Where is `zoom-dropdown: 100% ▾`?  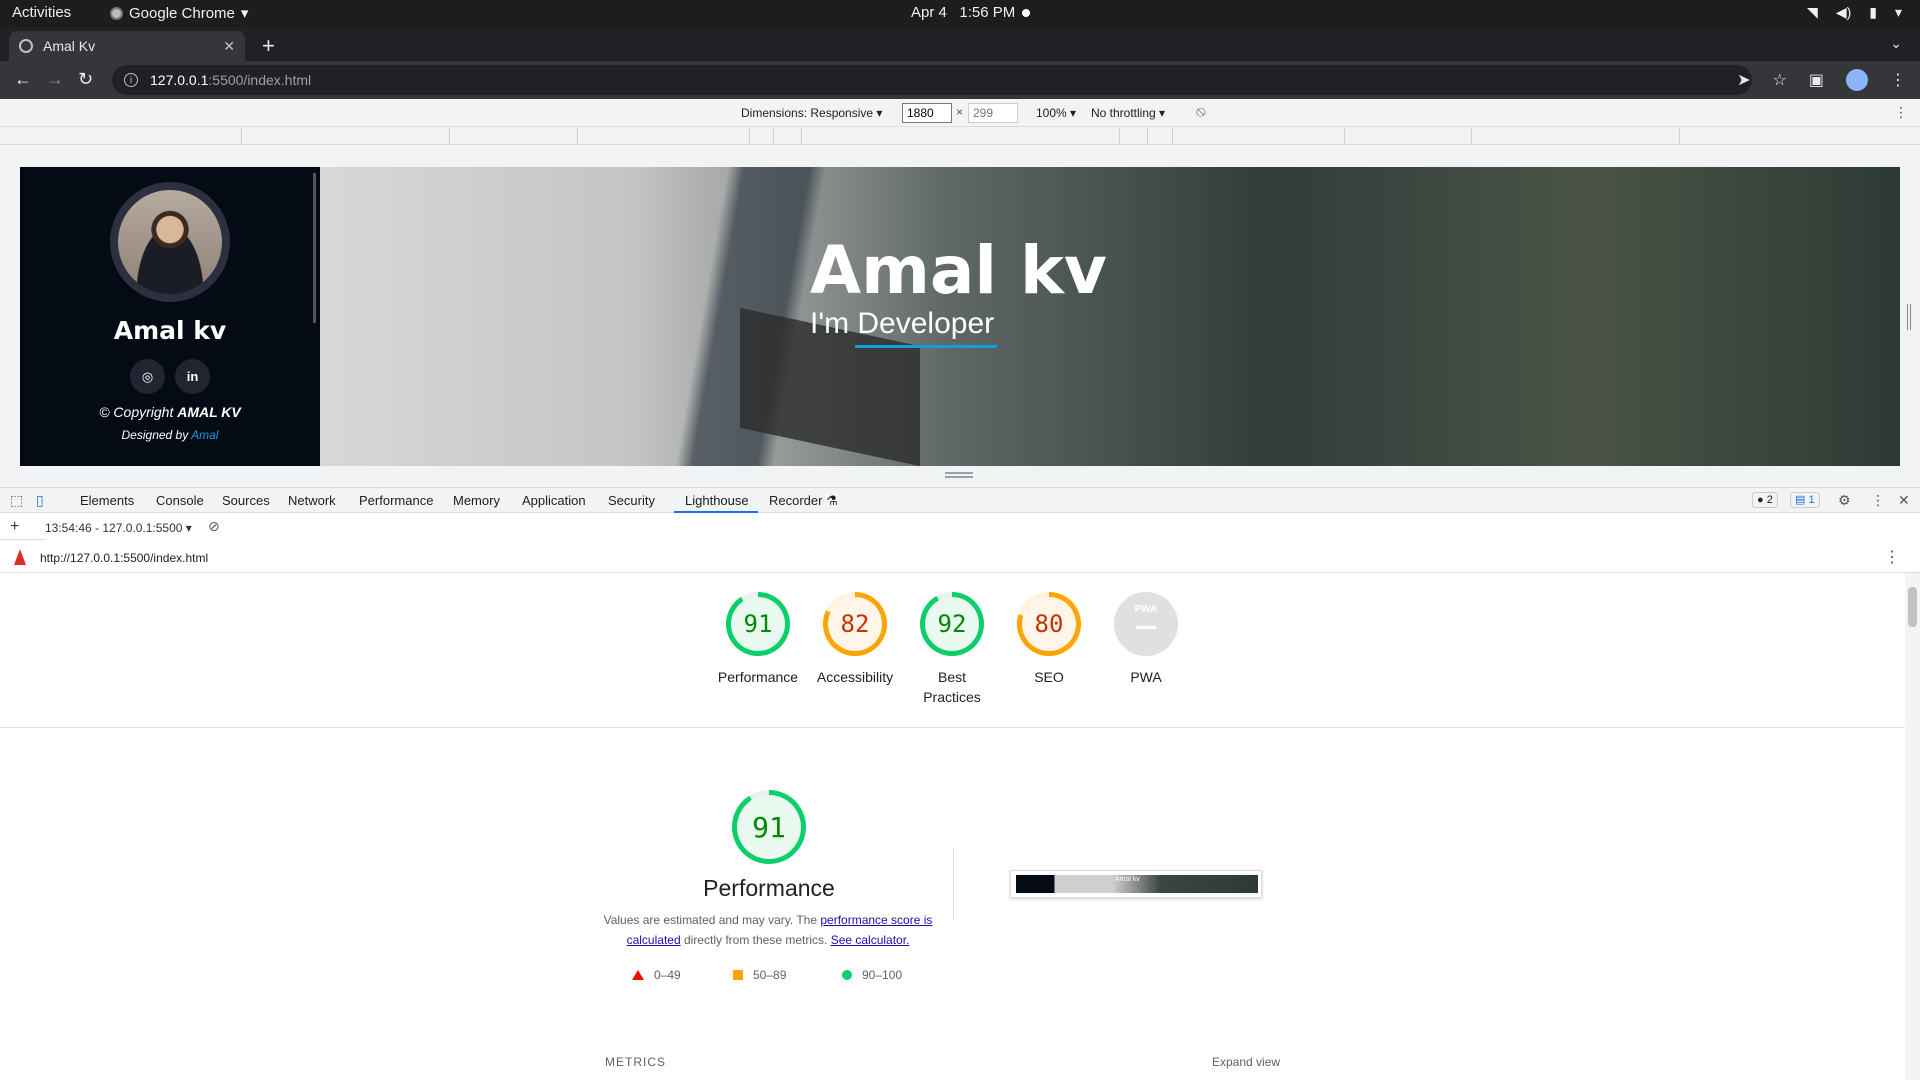 zoom-dropdown: 100% ▾ is located at coordinates (1056, 113).